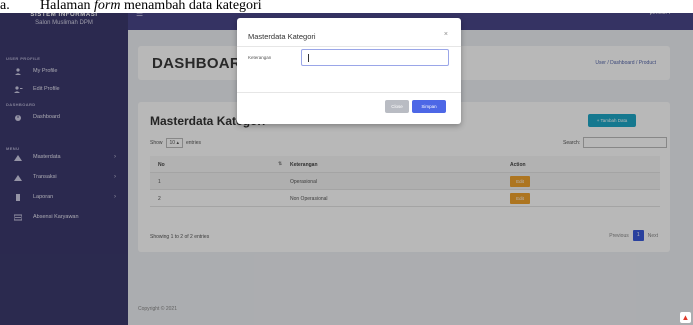 The image size is (693, 325). What do you see at coordinates (5, 6) in the screenshot?
I see `caption-prefix: a.` at bounding box center [5, 6].